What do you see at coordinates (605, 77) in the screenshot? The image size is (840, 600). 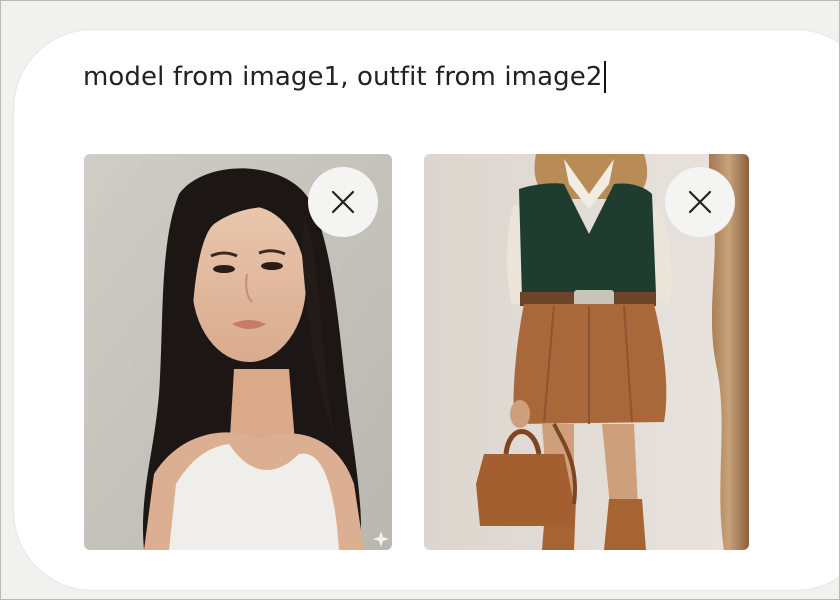 I see `text-caret` at bounding box center [605, 77].